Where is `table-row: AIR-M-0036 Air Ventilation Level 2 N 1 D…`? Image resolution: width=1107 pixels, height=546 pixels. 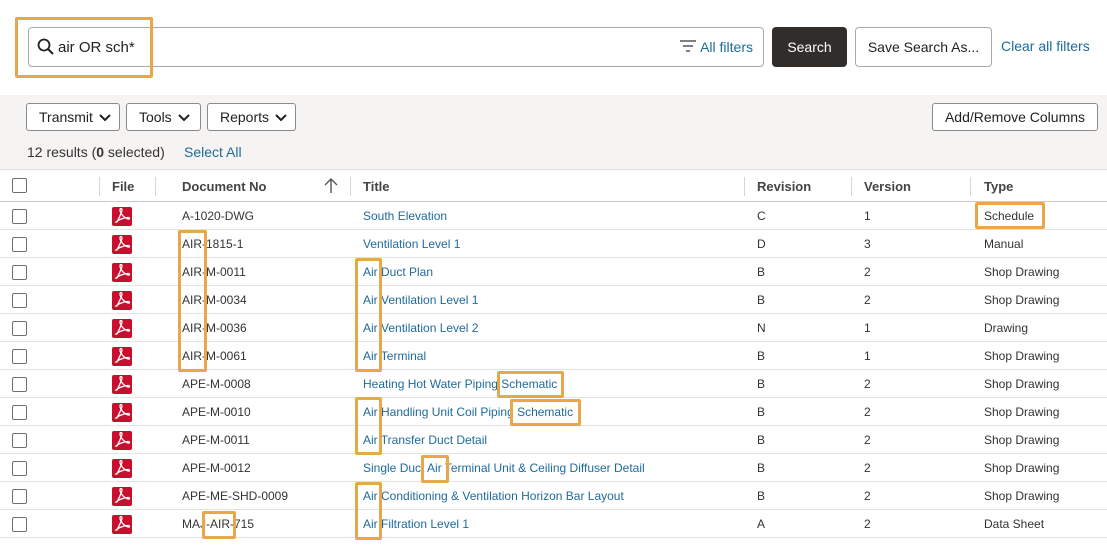 table-row: AIR-M-0036 Air Ventilation Level 2 N 1 D… is located at coordinates (553, 328).